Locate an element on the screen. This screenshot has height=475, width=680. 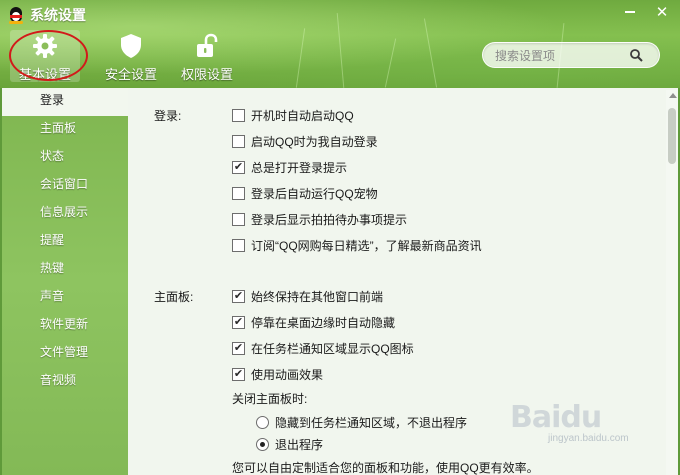
window-title: 系统设置 is located at coordinates (58, 15).